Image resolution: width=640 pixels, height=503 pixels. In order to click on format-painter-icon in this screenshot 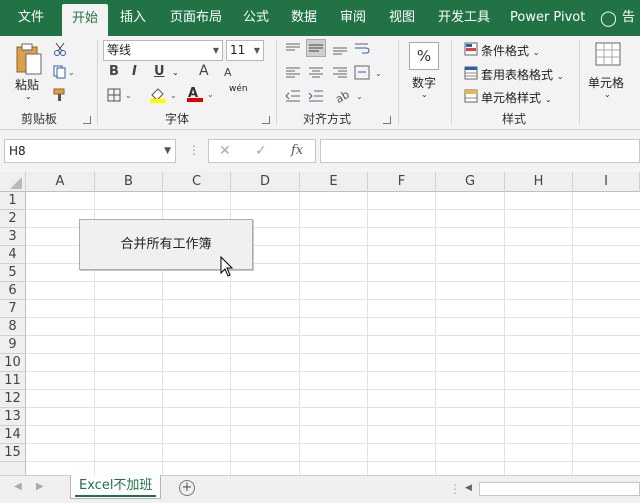, I will do `click(60, 96)`.